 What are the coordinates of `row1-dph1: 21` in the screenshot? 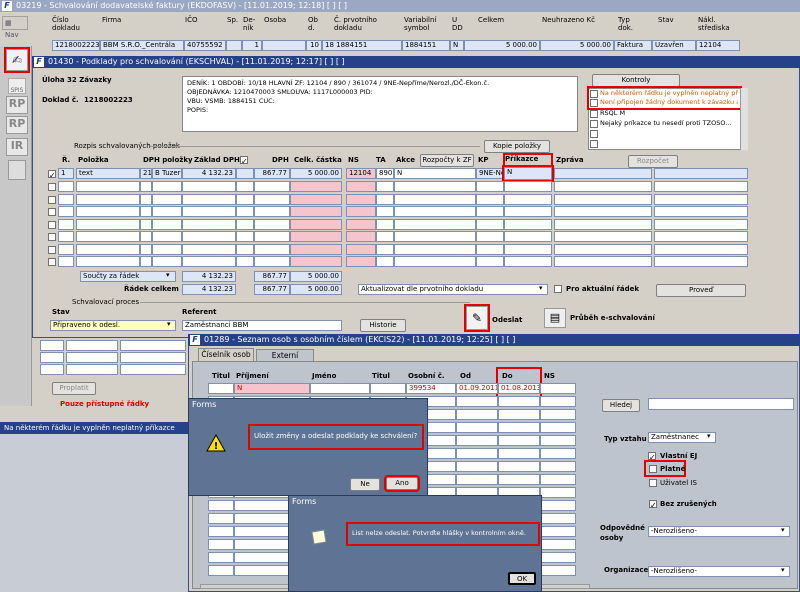 It's located at (146, 173).